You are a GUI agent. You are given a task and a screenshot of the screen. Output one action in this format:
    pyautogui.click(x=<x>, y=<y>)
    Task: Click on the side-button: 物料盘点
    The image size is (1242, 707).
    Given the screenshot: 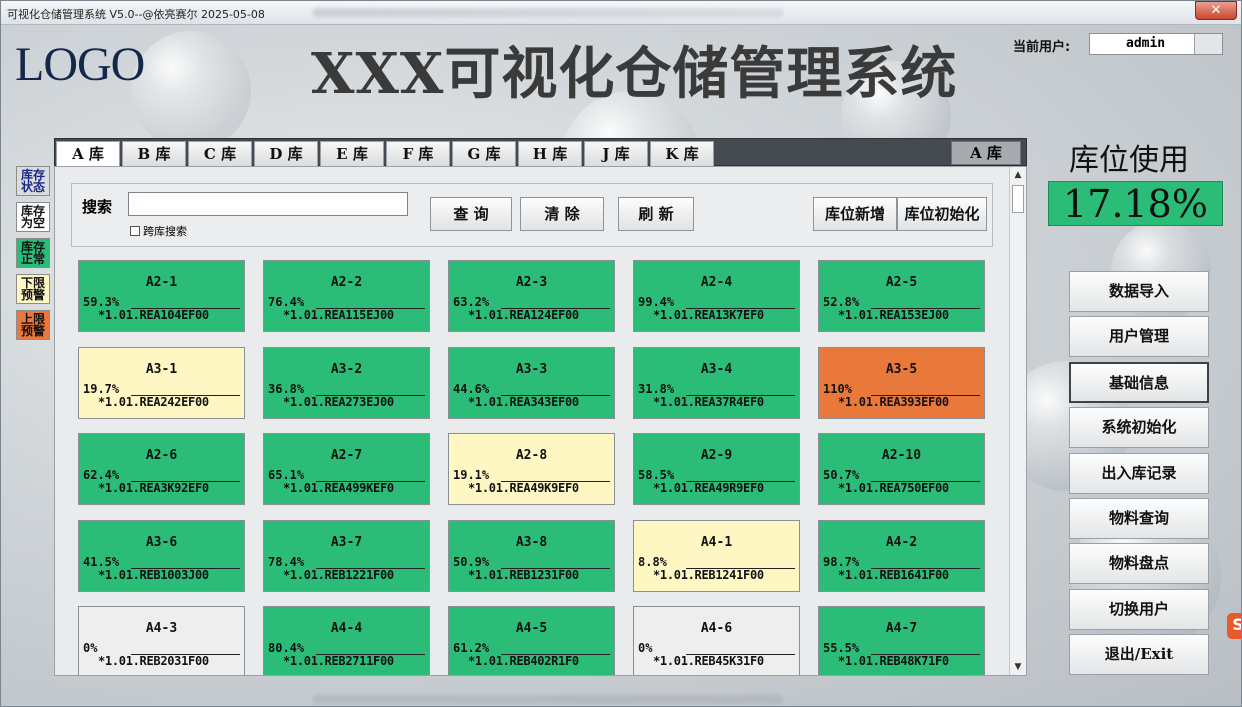 What is the action you would take?
    pyautogui.click(x=1139, y=564)
    